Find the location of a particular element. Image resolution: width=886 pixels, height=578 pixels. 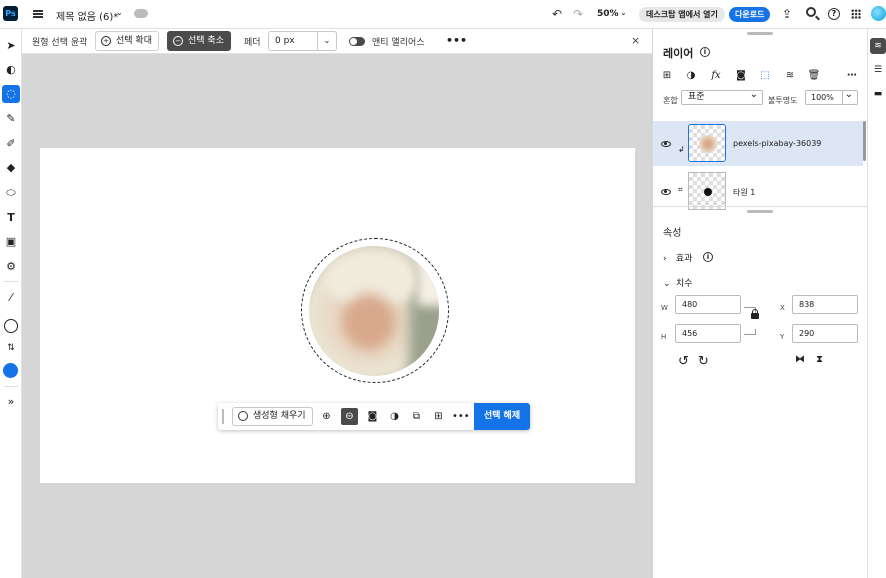

layer-thumbnail is located at coordinates (707, 191).